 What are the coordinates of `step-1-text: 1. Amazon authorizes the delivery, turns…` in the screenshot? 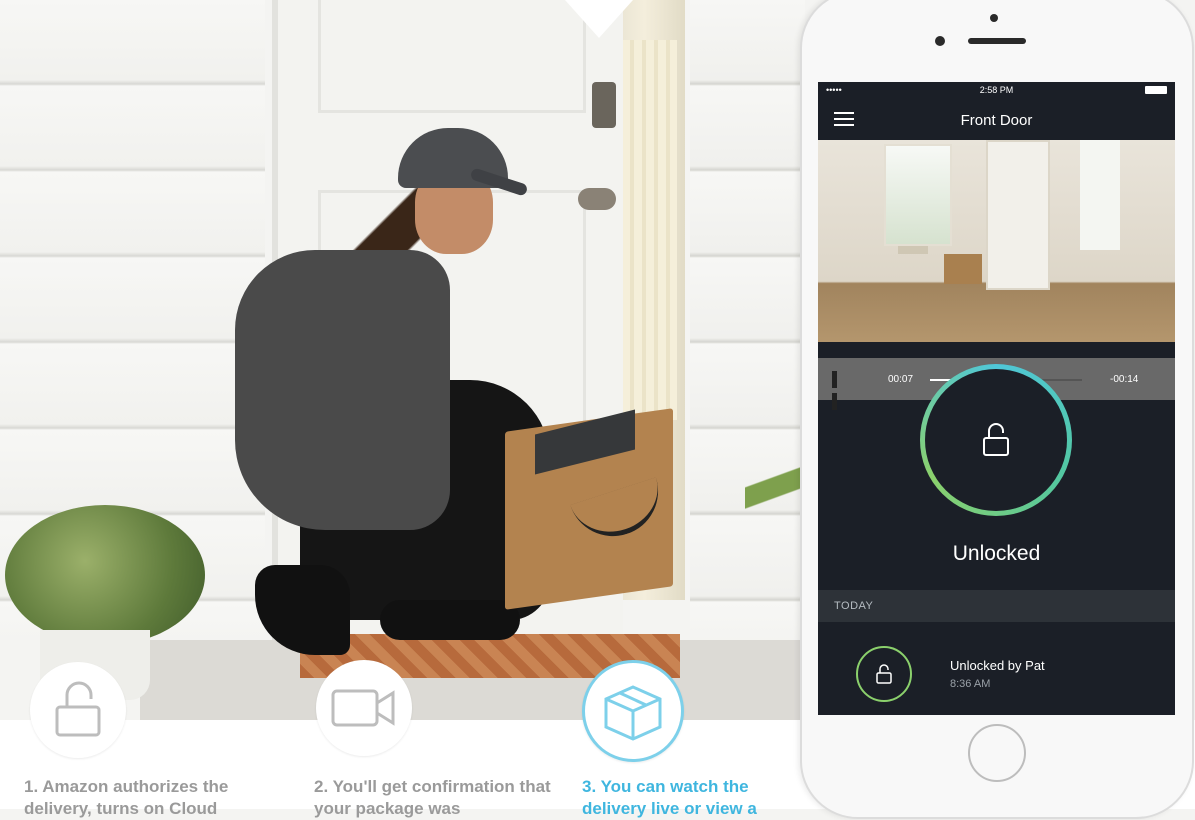 It's located at (126, 797).